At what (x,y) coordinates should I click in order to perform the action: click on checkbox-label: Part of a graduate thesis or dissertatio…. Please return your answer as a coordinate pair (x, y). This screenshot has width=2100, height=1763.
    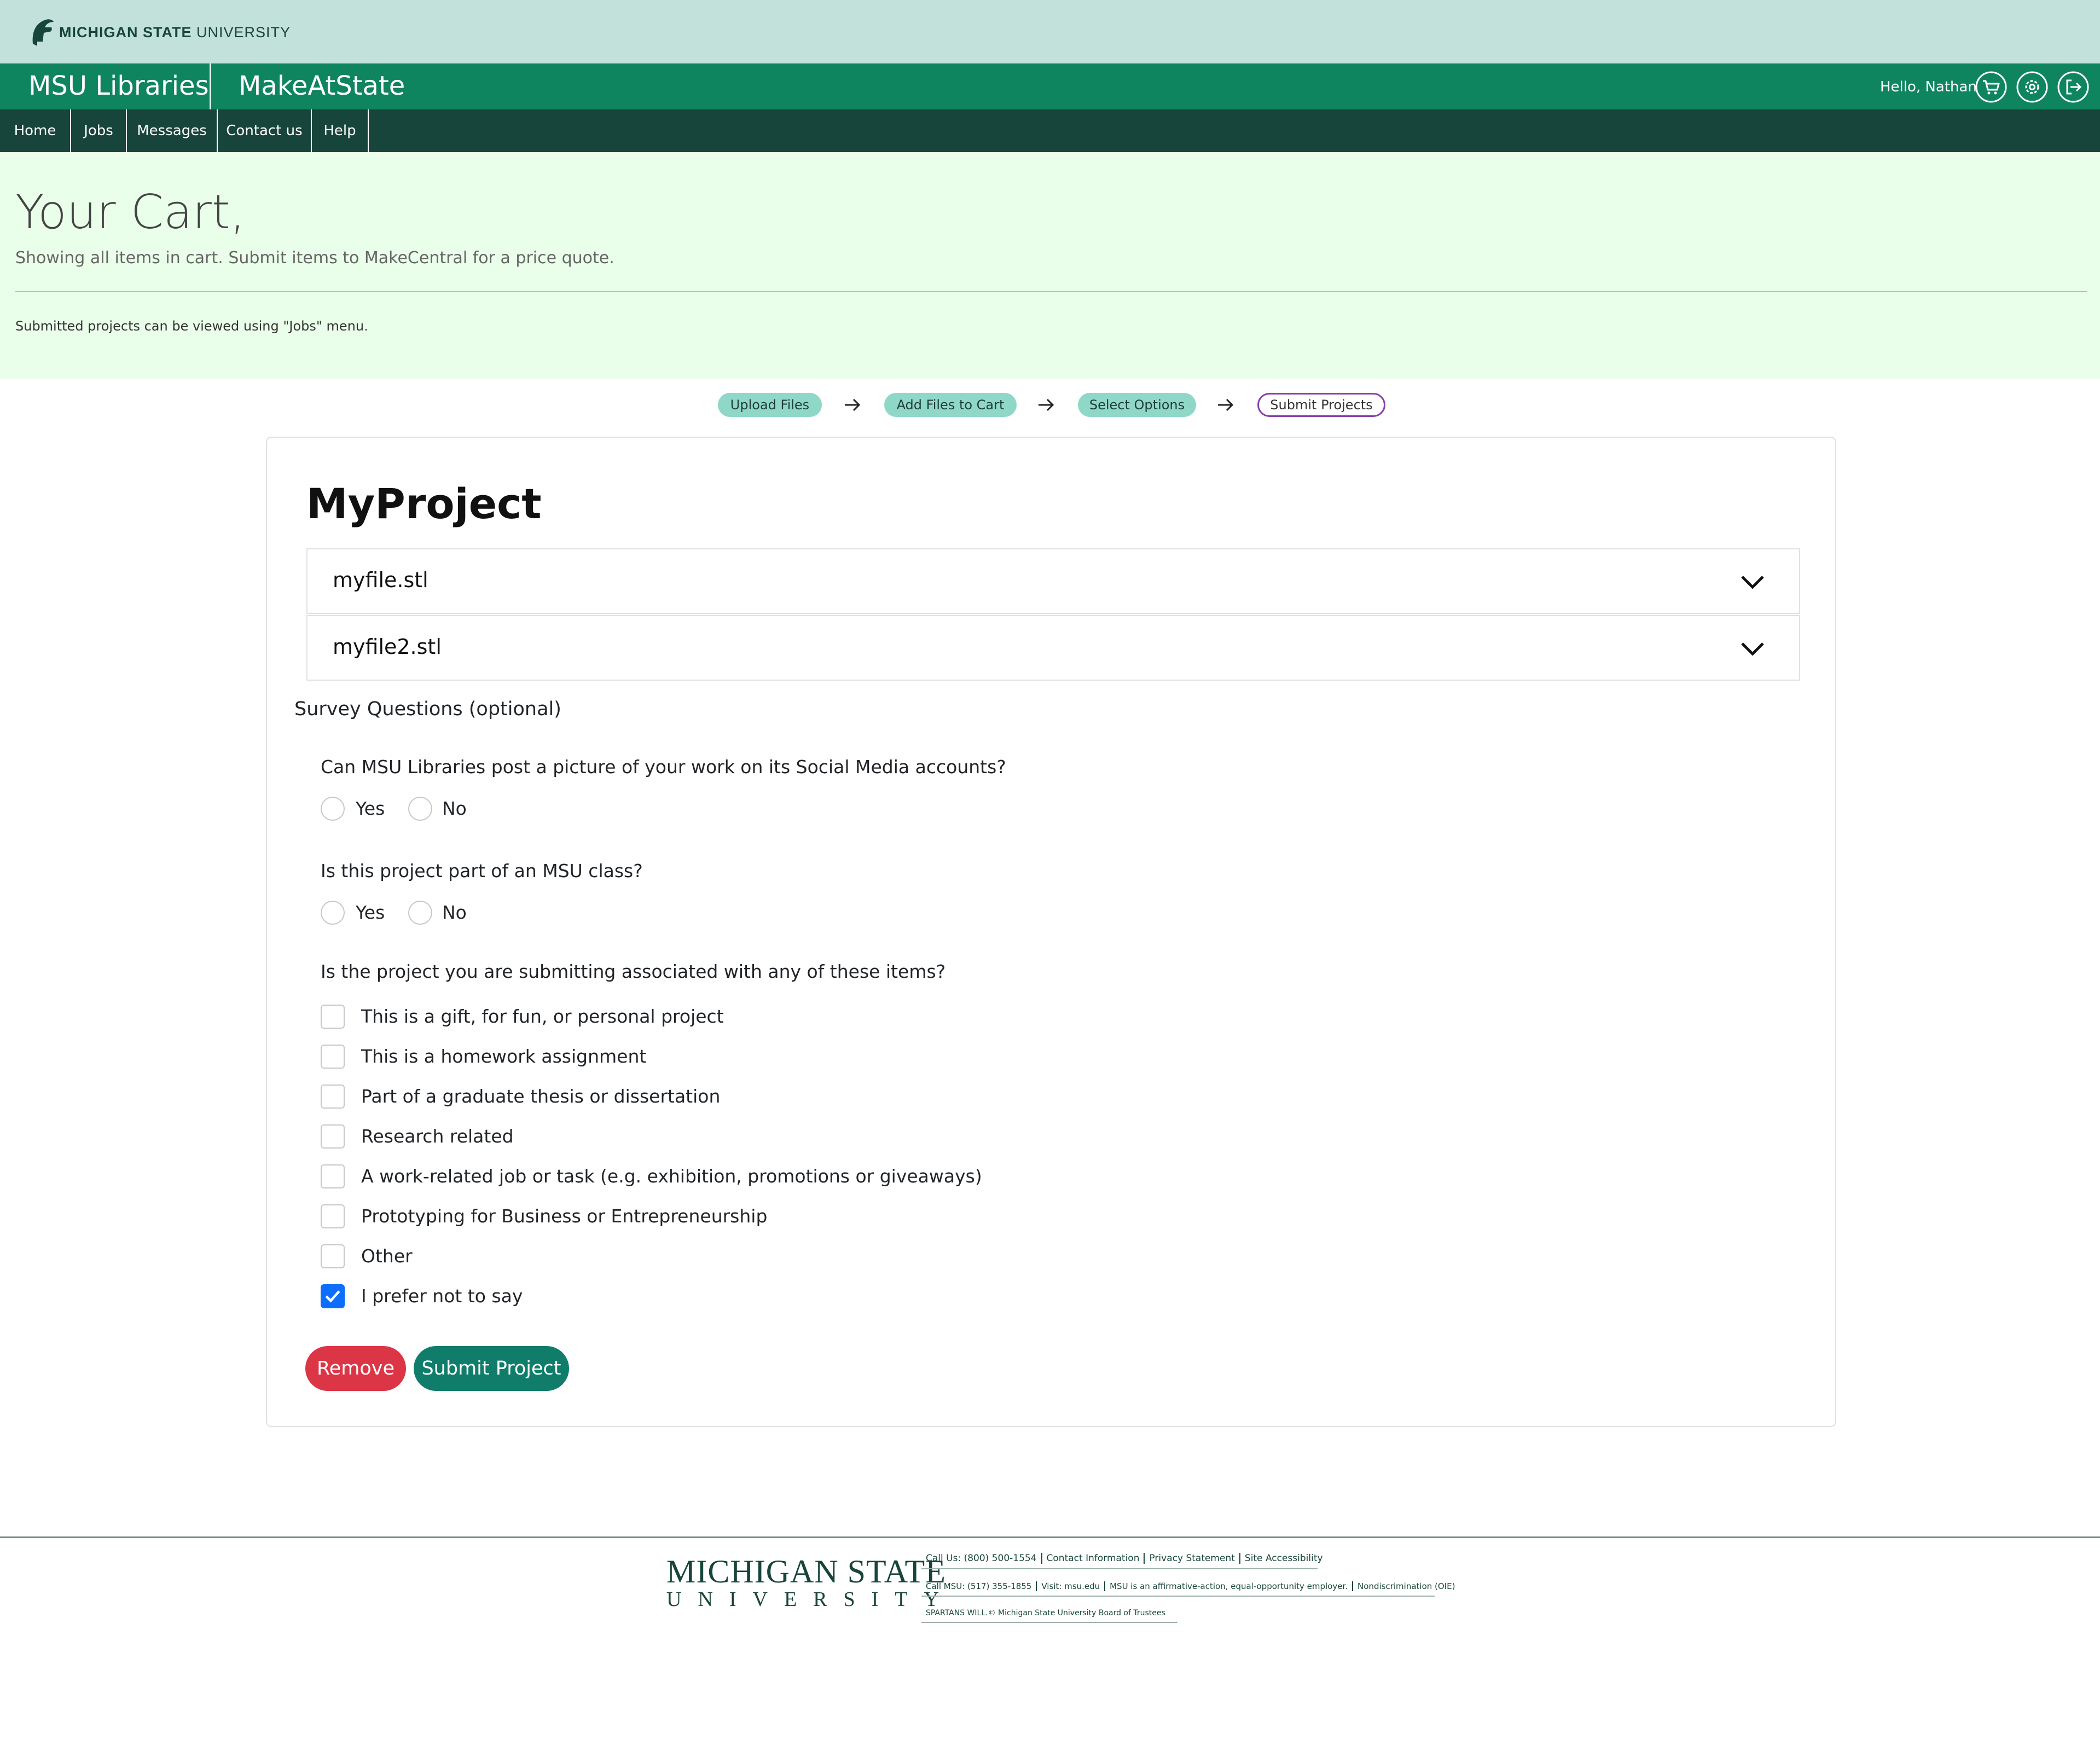
    Looking at the image, I should click on (541, 1096).